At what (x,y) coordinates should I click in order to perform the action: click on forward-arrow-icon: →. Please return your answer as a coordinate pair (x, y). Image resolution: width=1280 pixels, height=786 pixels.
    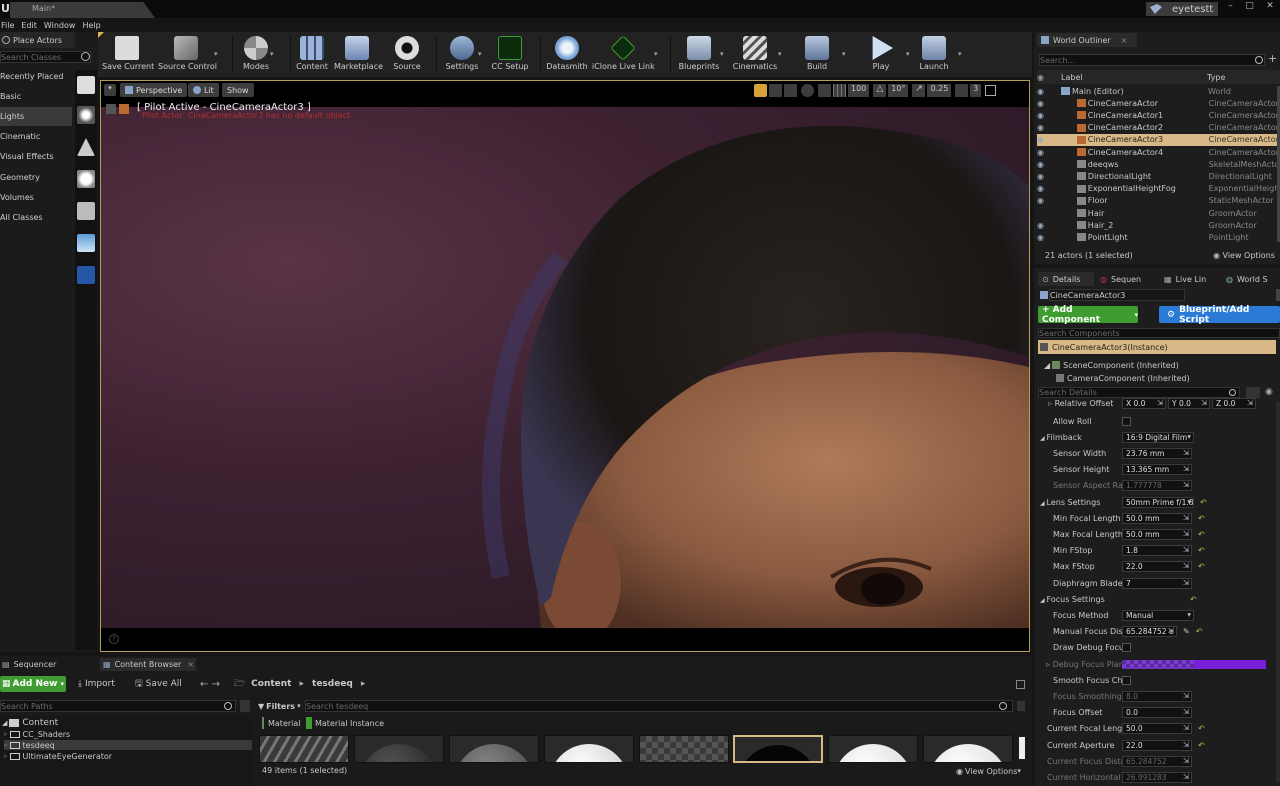
    Looking at the image, I should click on (216, 684).